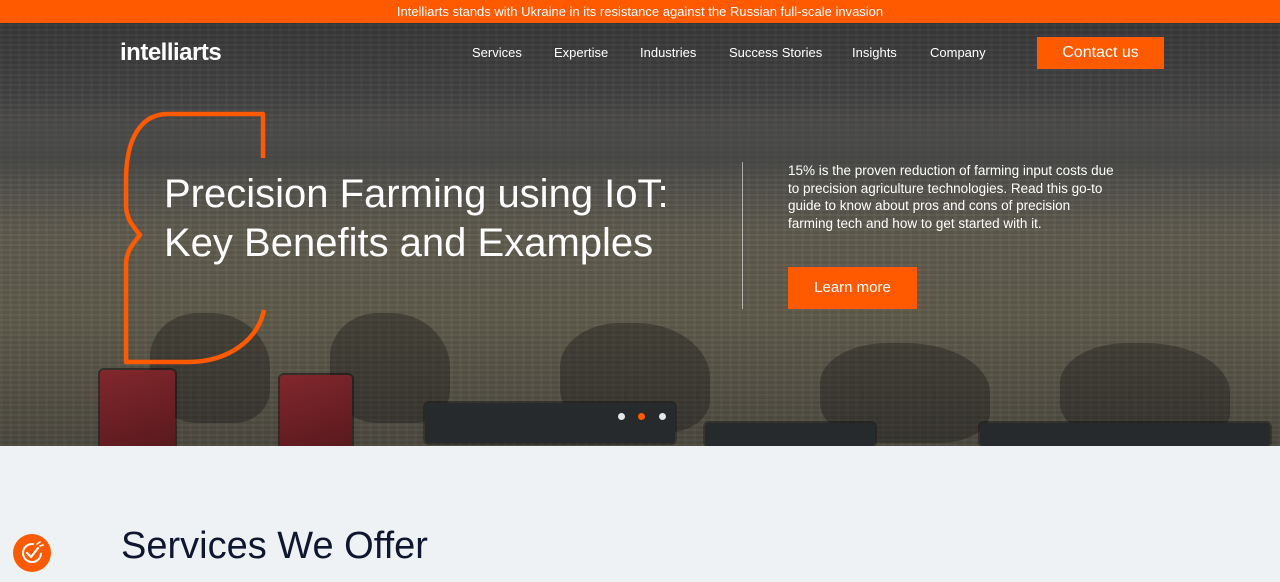 The image size is (1280, 582). Describe the element at coordinates (958, 52) in the screenshot. I see `nav-item-company: Company` at that location.